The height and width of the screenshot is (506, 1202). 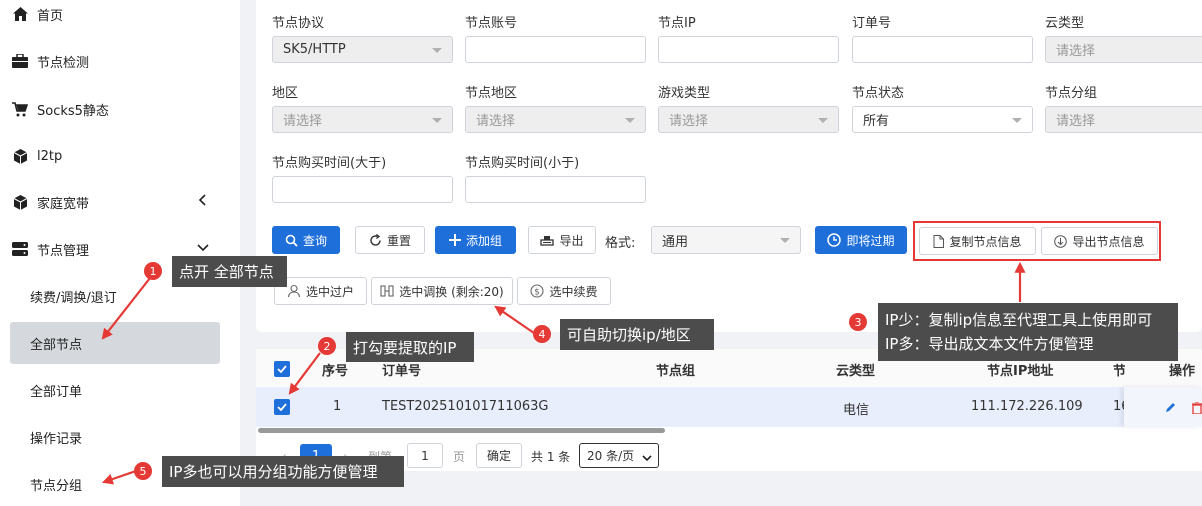 I want to click on export-button: 导出, so click(x=562, y=240).